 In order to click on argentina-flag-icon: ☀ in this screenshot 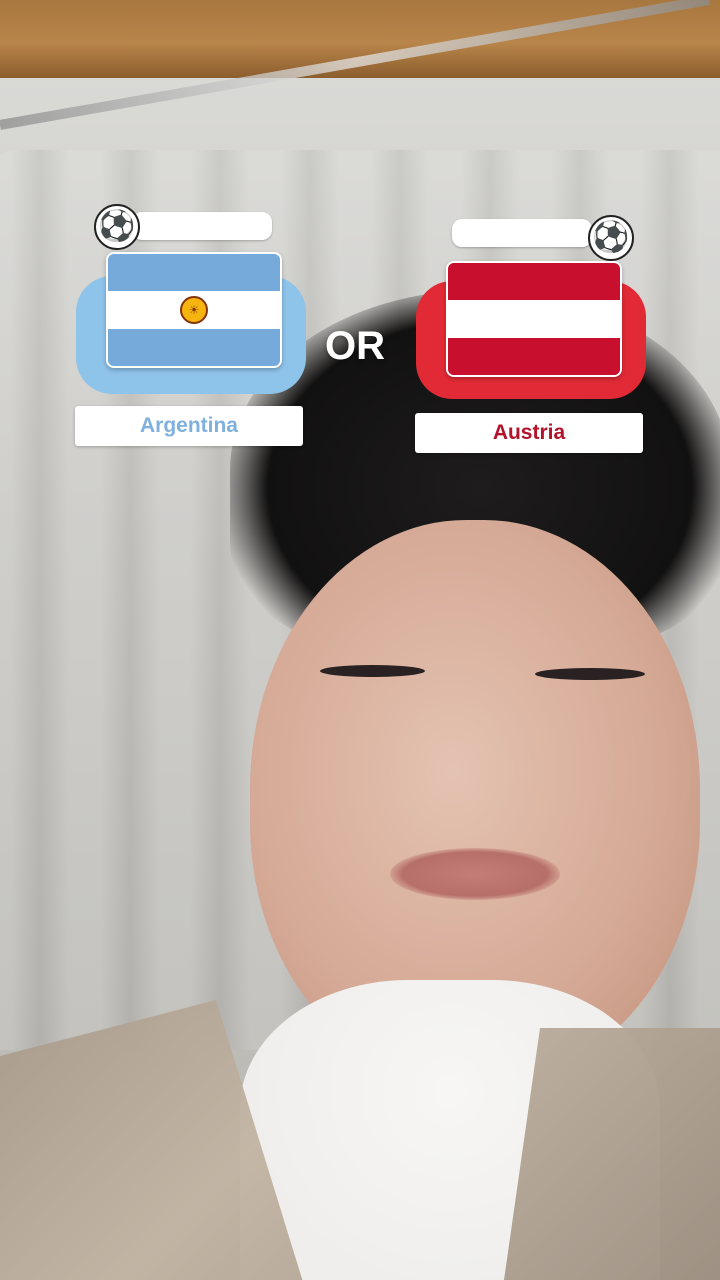, I will do `click(194, 310)`.